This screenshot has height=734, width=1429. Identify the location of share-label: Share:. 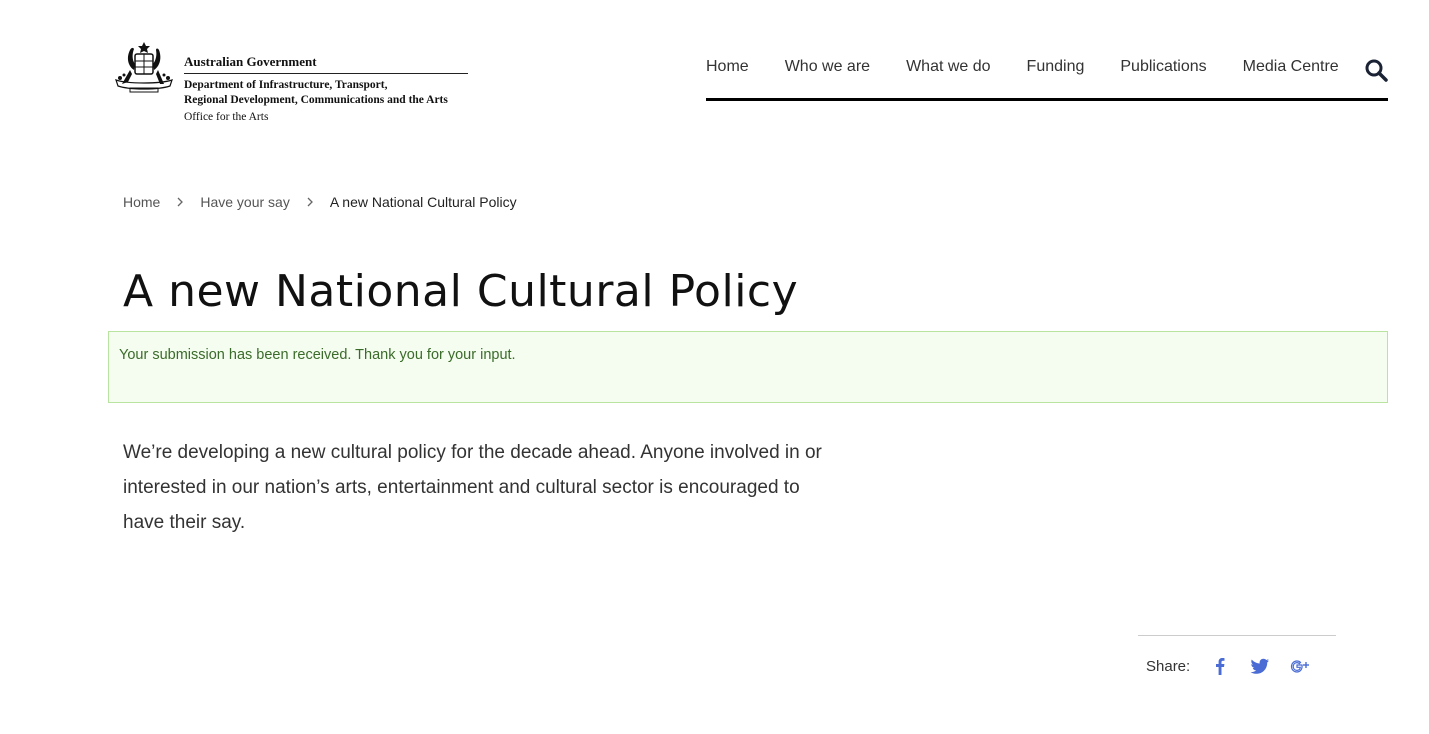
(1168, 666).